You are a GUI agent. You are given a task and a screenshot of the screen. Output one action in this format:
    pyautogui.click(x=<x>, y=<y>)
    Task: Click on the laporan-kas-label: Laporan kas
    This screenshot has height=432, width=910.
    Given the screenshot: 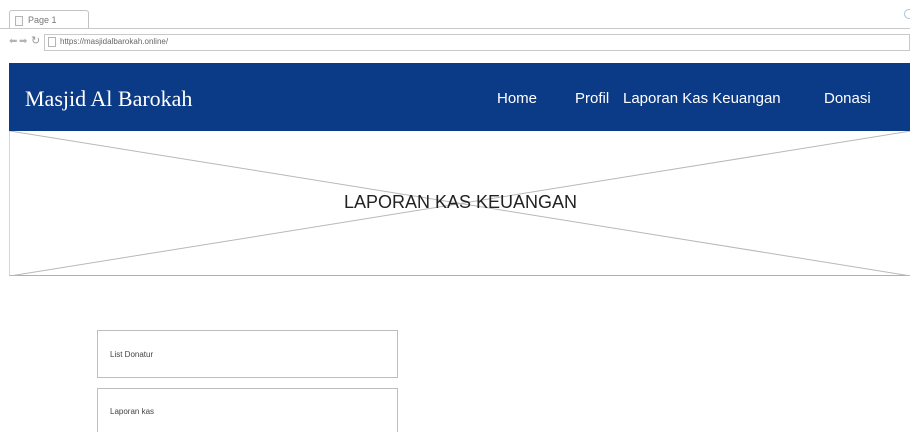 What is the action you would take?
    pyautogui.click(x=132, y=411)
    